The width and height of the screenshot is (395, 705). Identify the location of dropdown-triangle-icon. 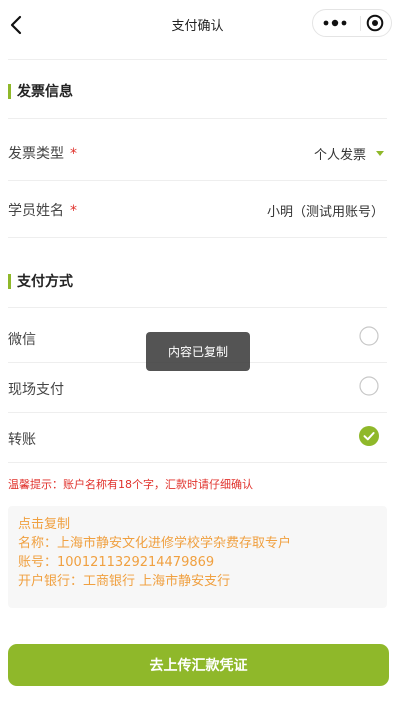
(380, 153).